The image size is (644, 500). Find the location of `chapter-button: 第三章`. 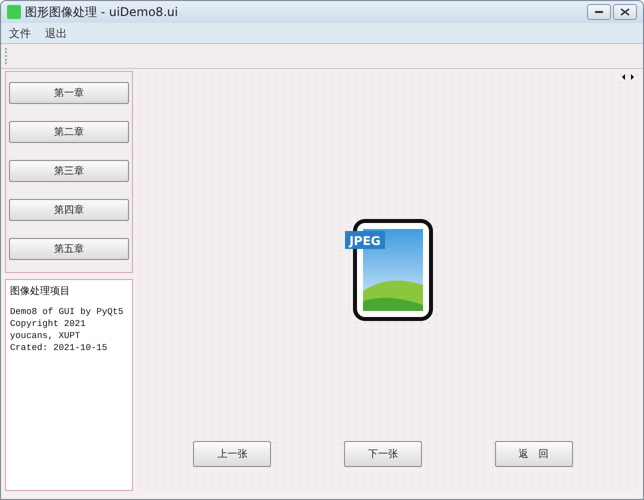

chapter-button: 第三章 is located at coordinates (69, 171).